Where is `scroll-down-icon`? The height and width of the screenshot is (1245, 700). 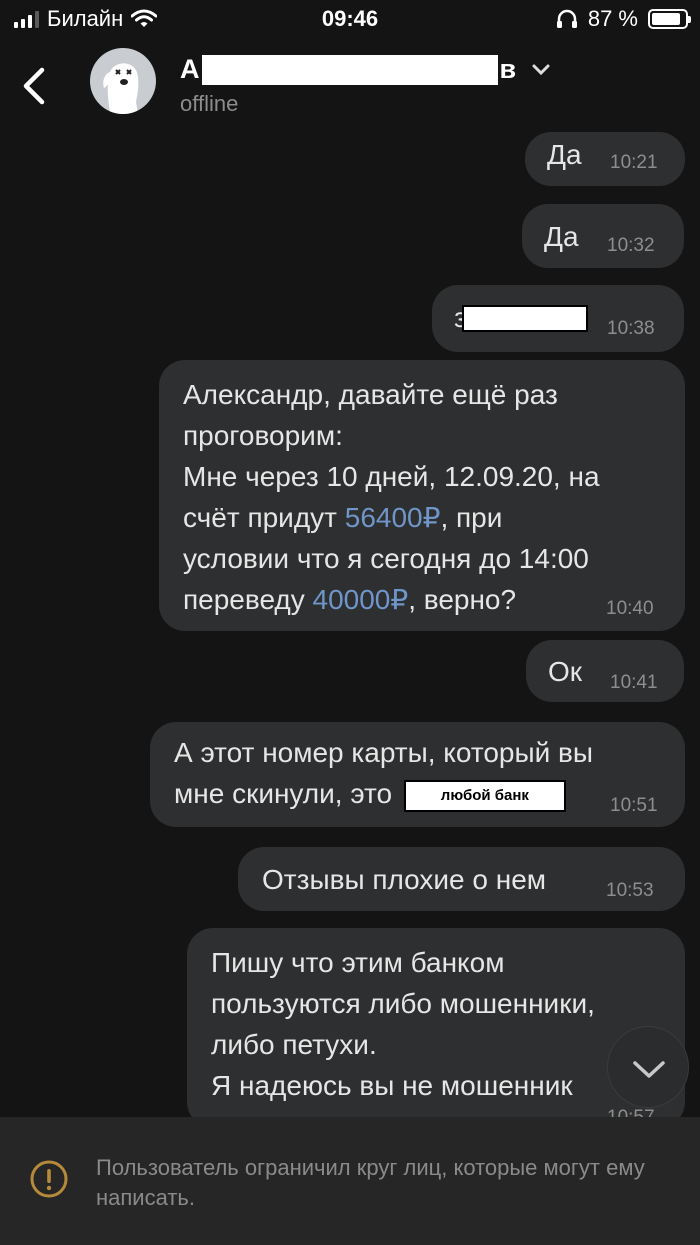
scroll-down-icon is located at coordinates (649, 1069).